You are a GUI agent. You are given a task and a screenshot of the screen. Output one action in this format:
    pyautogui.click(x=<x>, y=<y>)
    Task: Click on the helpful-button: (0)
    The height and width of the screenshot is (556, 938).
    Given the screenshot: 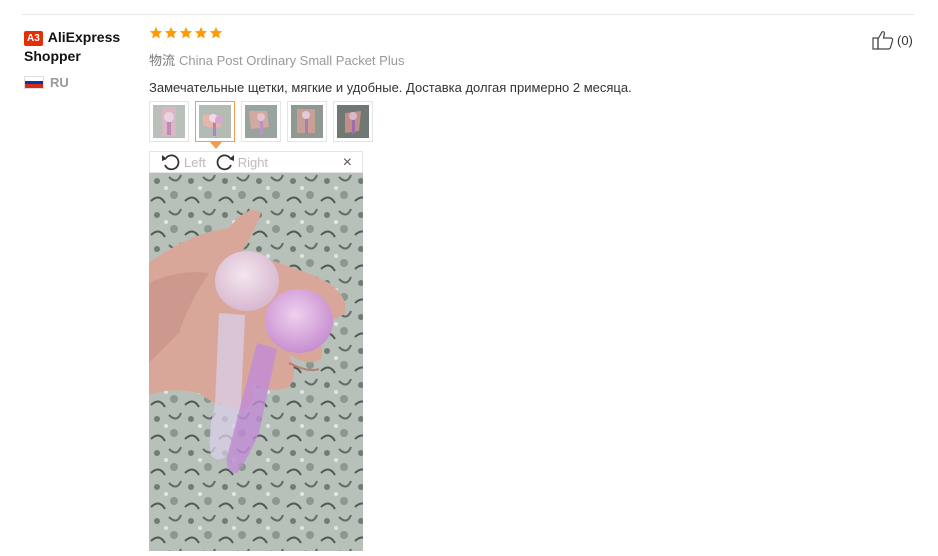 What is the action you would take?
    pyautogui.click(x=892, y=40)
    